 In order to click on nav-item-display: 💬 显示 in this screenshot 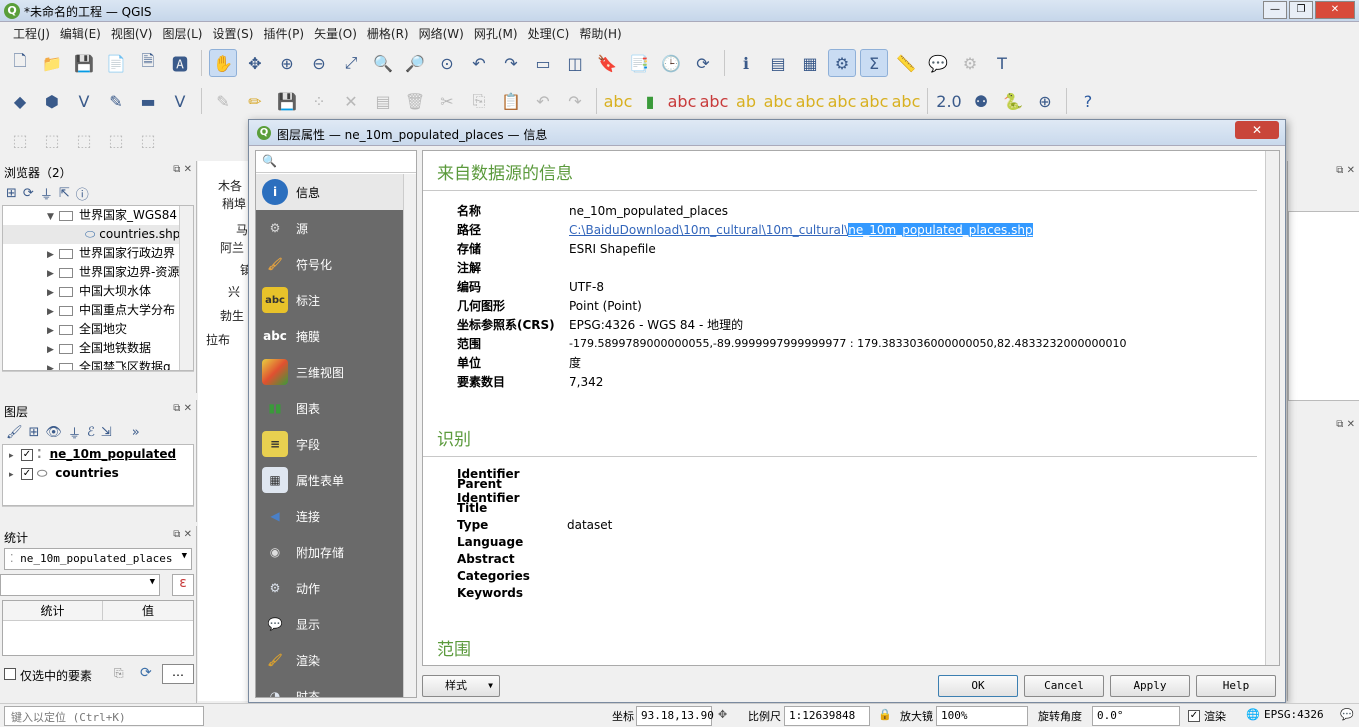, I will do `click(330, 624)`.